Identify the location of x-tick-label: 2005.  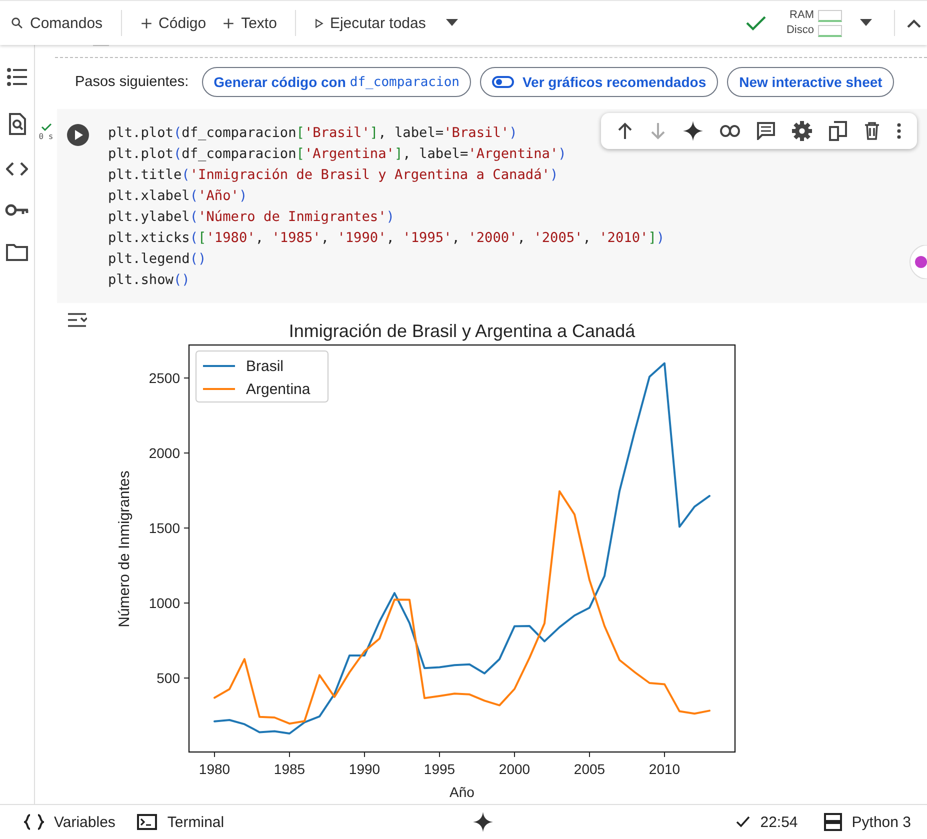
(590, 769).